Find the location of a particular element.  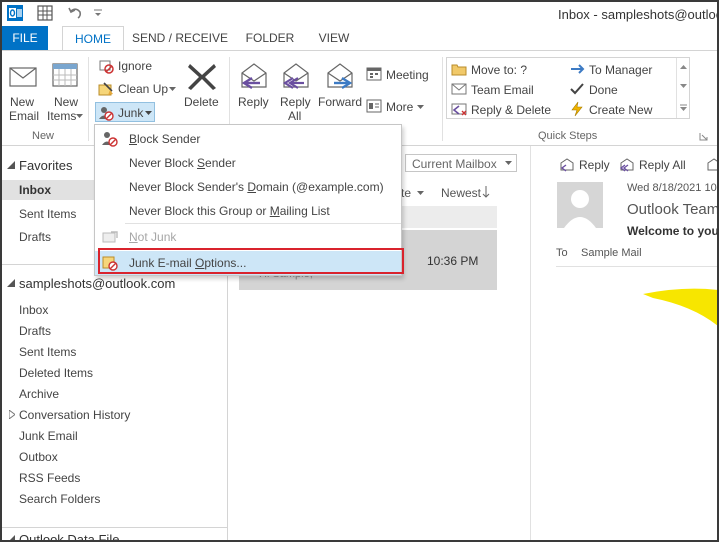

sort-by-date: te is located at coordinates (406, 193).